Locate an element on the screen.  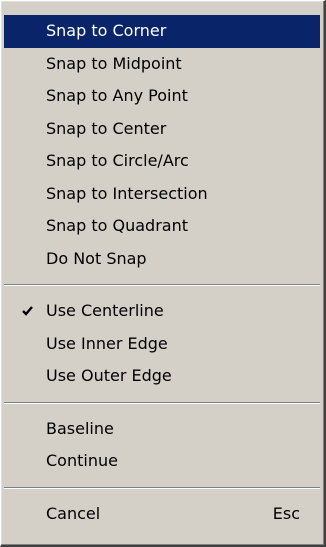
menu-item-label: Snap to Quadrant is located at coordinates (117, 225).